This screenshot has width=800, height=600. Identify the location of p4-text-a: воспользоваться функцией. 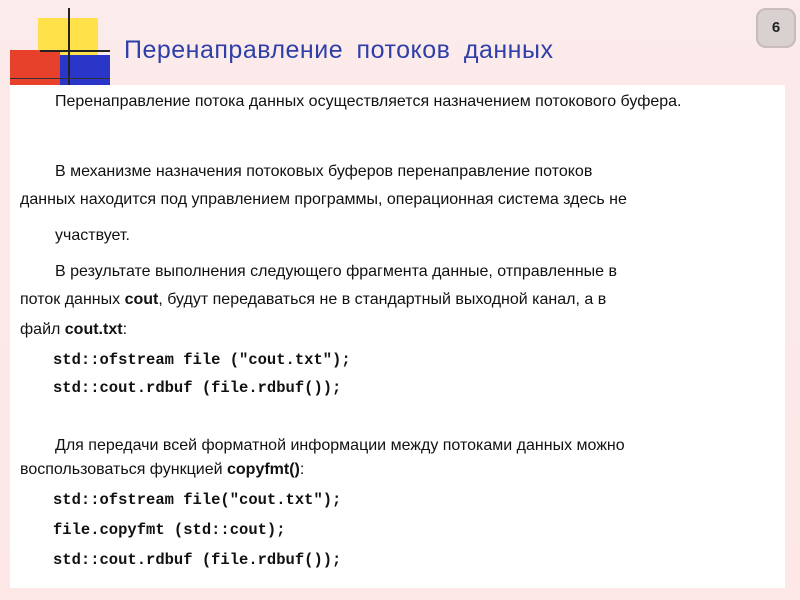
(123, 469).